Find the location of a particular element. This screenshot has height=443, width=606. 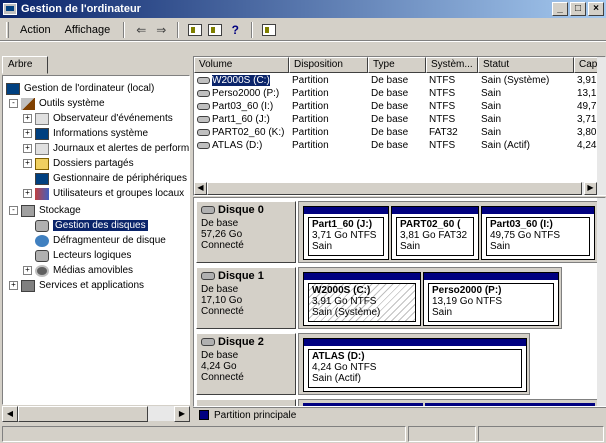

partition-perso2000: Perso2000 (P:) 13,19 Go NTFS Sain is located at coordinates (491, 299).